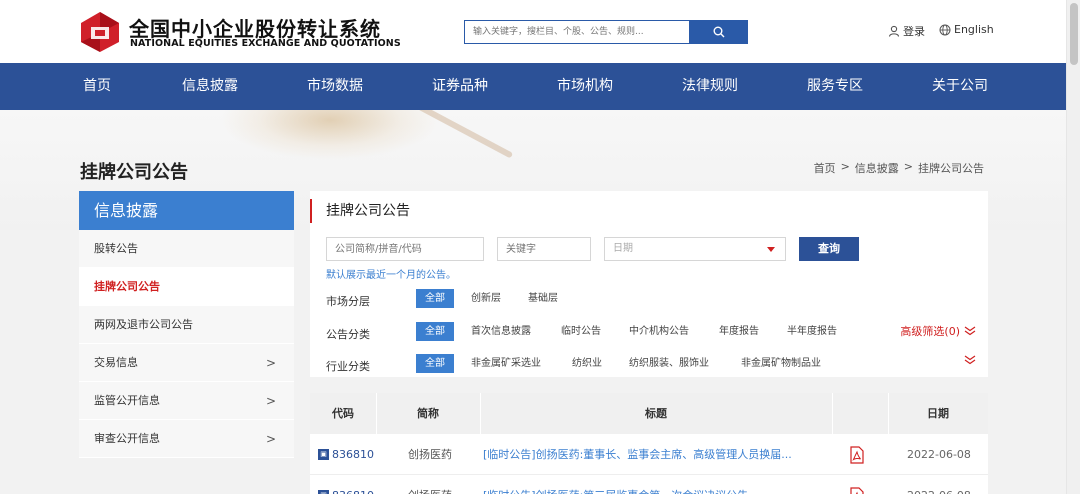  What do you see at coordinates (435, 363) in the screenshot?
I see `filter-industry-all: 全部` at bounding box center [435, 363].